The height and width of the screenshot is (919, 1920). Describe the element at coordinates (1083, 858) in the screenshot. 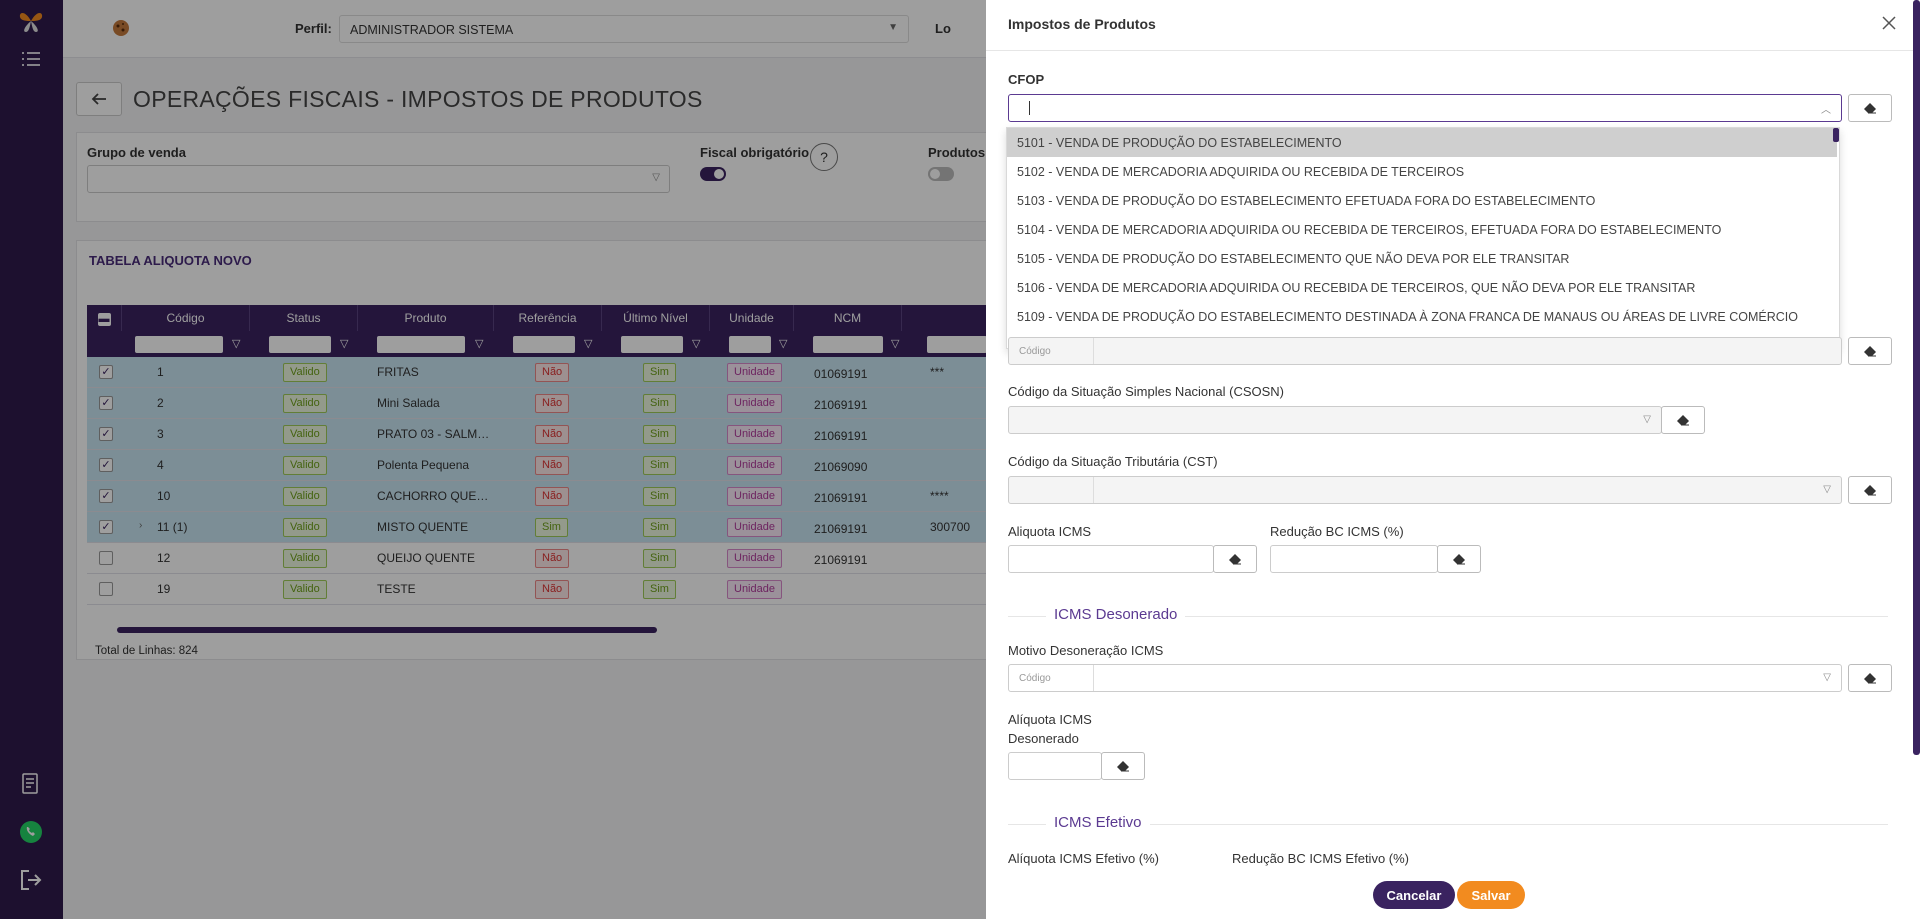

I see `aliquota-efetivo-label: Alíquota ICMS Efetivo (%)` at that location.